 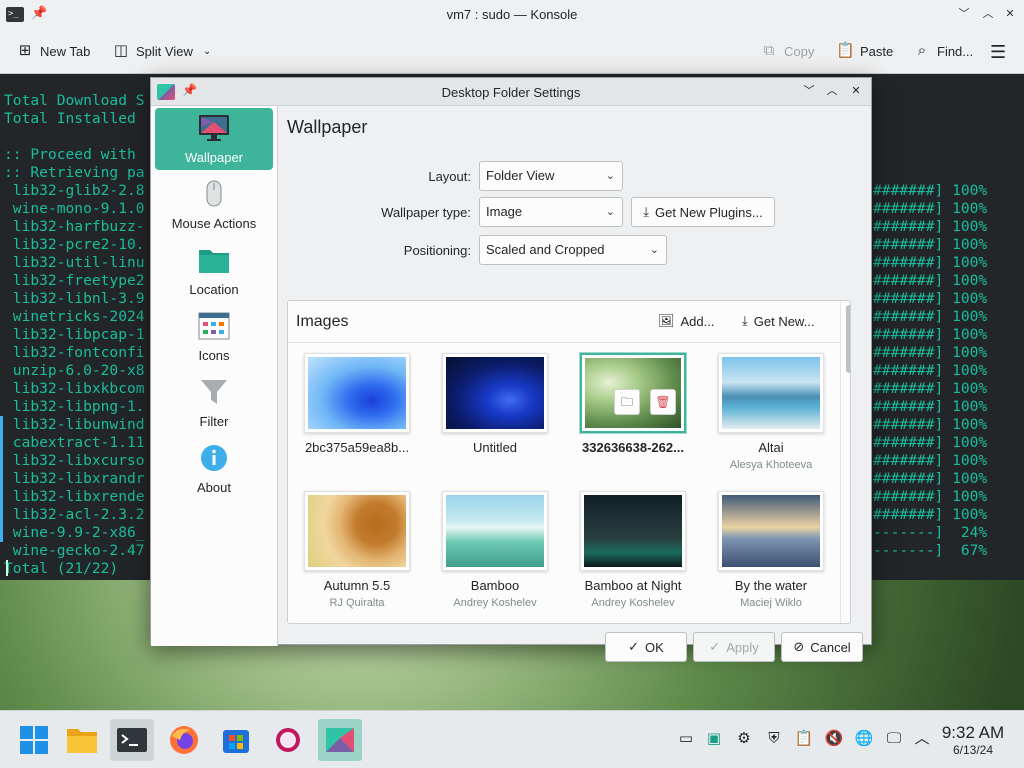 I want to click on windows-logo-icon, so click(x=34, y=740).